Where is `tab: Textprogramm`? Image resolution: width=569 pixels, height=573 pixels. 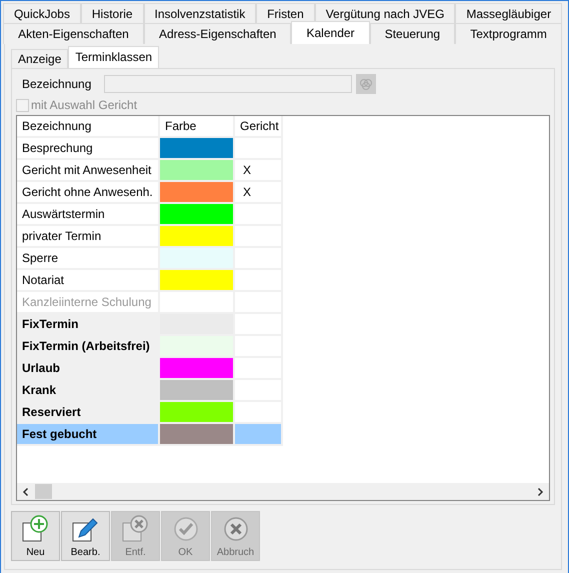
tab: Textprogramm is located at coordinates (508, 33).